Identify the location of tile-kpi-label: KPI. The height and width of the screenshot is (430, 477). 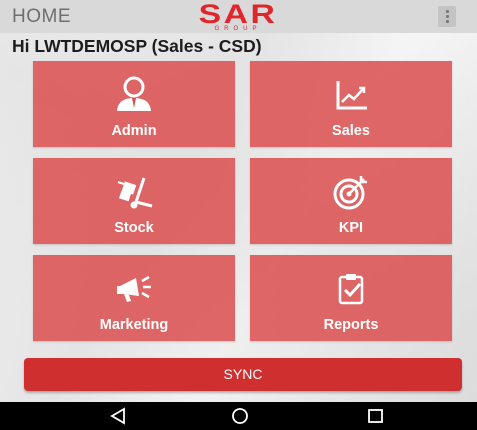
(351, 228).